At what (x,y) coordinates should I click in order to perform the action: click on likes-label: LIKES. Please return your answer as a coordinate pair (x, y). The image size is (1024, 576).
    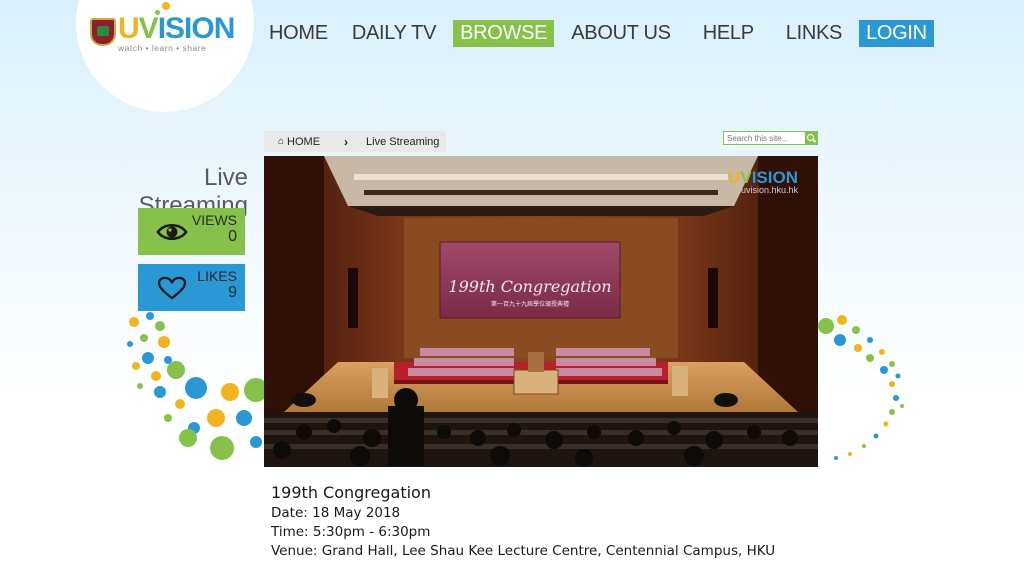
    Looking at the image, I should click on (217, 276).